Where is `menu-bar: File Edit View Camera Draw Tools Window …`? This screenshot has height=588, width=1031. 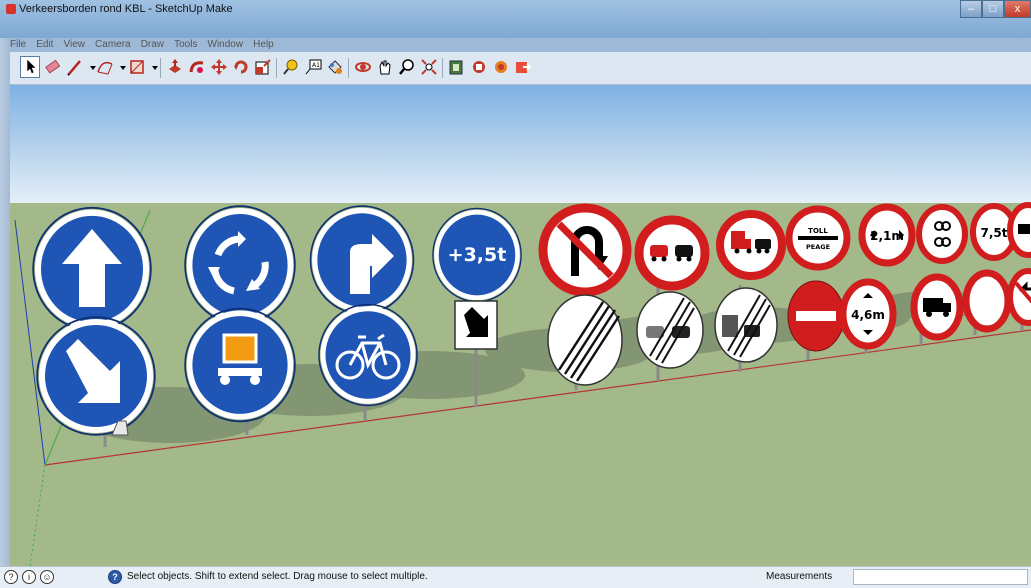
menu-bar: File Edit View Camera Draw Tools Window … is located at coordinates (145, 45).